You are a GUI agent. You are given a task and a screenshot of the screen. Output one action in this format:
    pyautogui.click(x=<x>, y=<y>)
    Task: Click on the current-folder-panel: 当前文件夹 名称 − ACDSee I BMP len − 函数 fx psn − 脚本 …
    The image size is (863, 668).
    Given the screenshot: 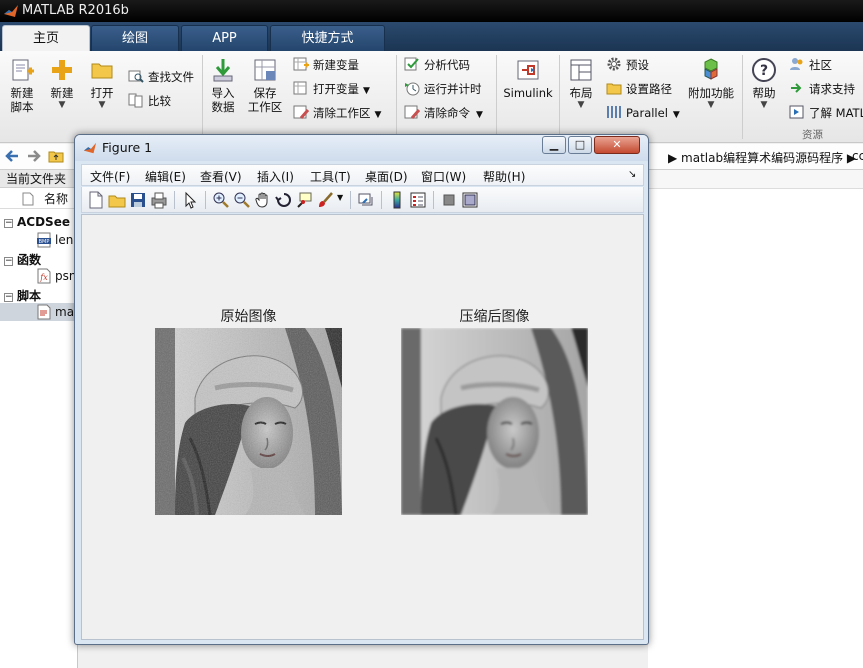 What is the action you would take?
    pyautogui.click(x=39, y=419)
    